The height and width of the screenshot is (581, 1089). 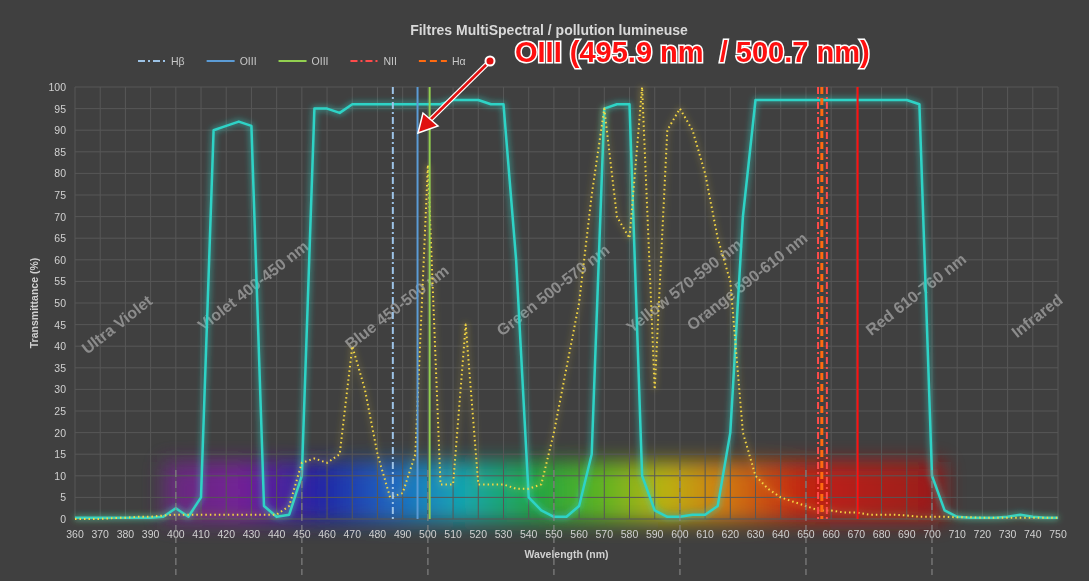 I want to click on x-tick-label: 750, so click(x=1058, y=534).